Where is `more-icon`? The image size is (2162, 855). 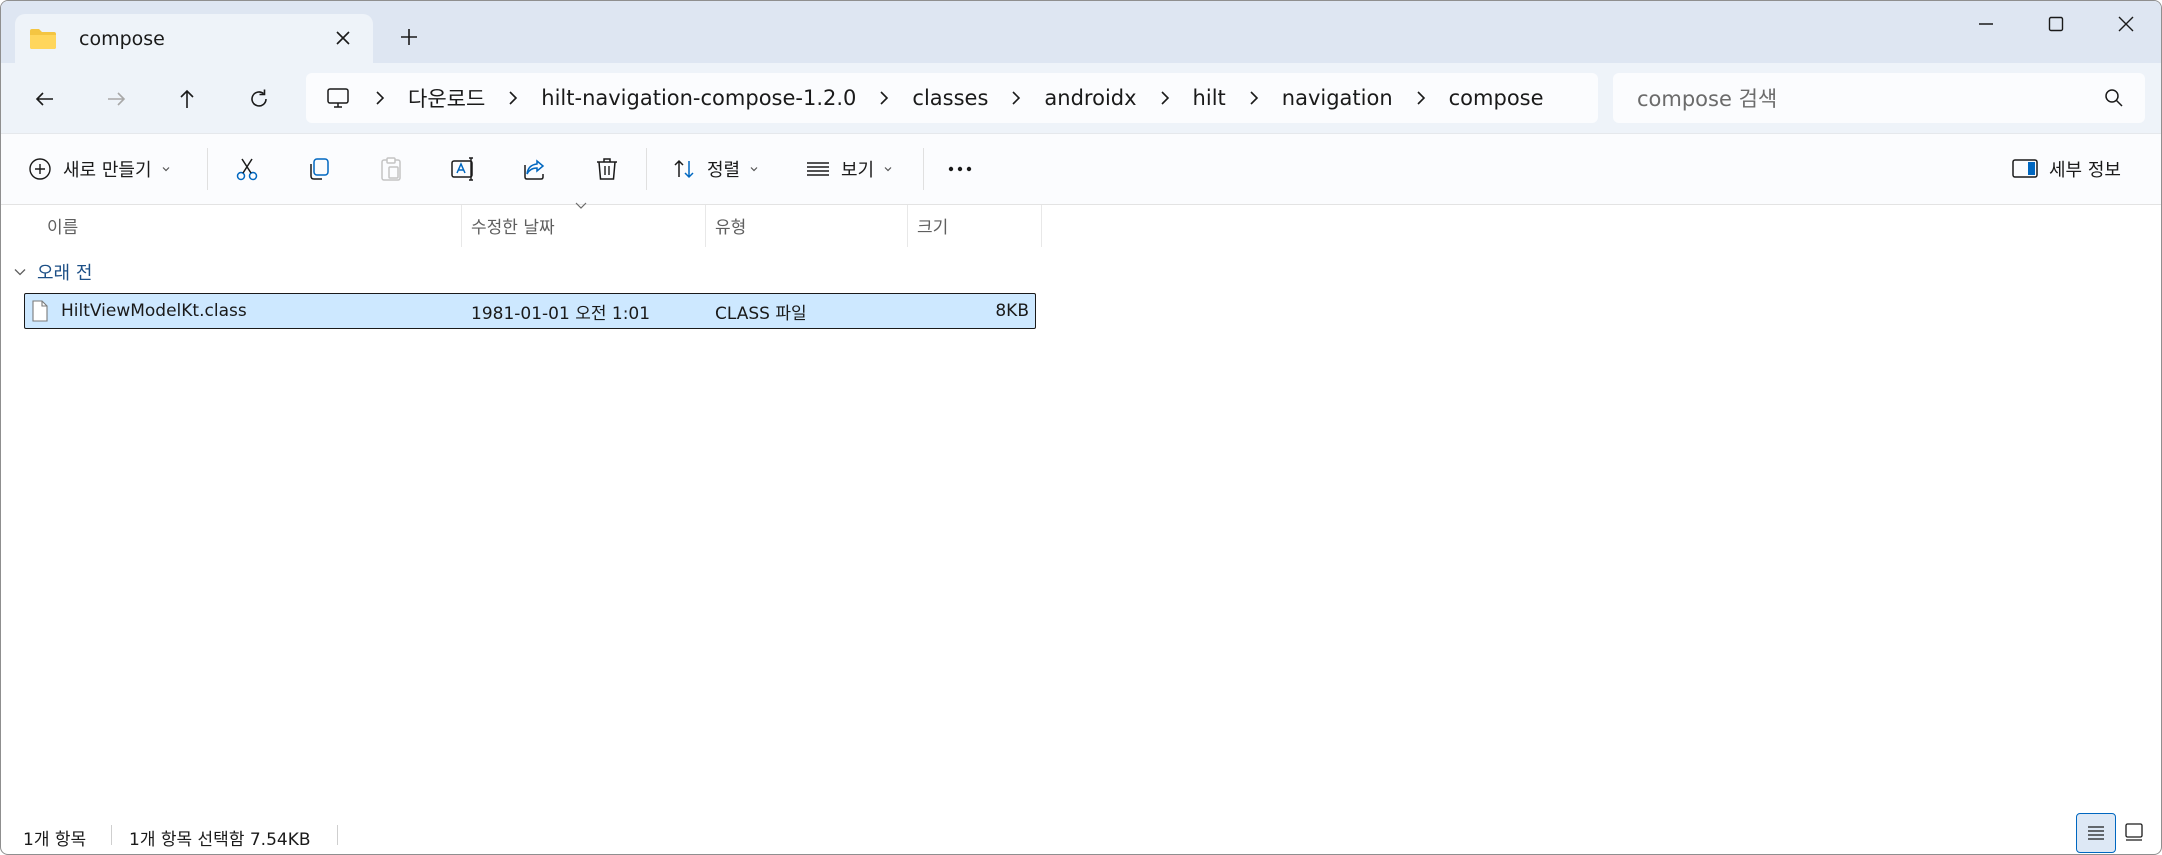 more-icon is located at coordinates (960, 169).